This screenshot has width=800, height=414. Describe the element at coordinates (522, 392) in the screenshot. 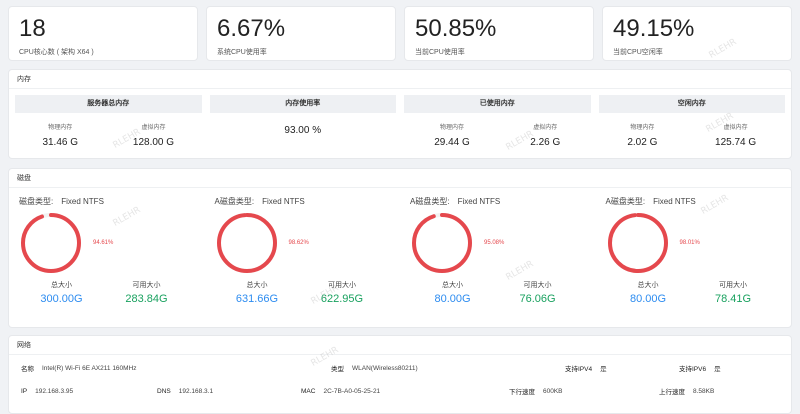

I see `net-key: 下行速度` at that location.